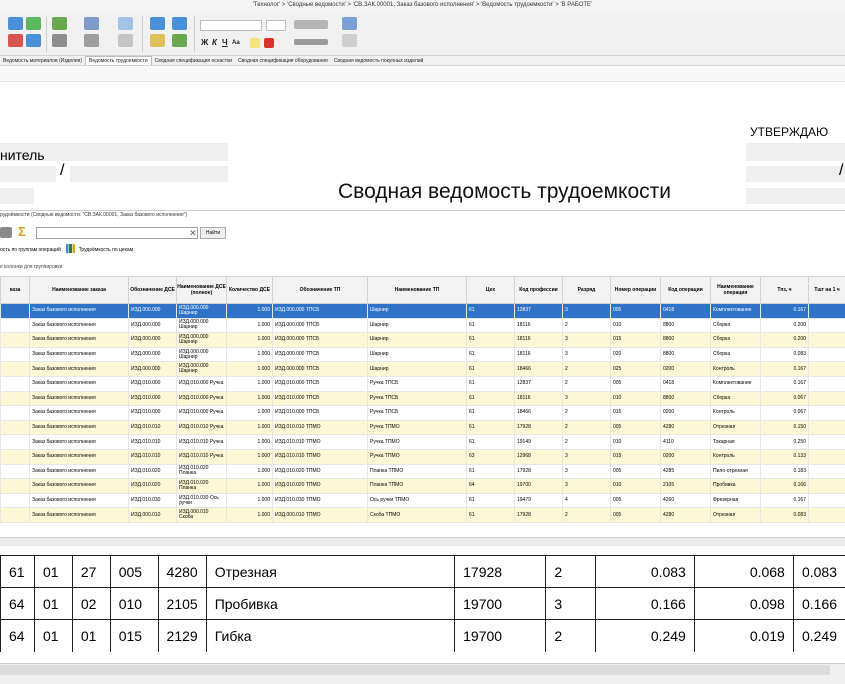 The image size is (845, 684). I want to click on table-cell: ИЗД.010.030, so click(152, 500).